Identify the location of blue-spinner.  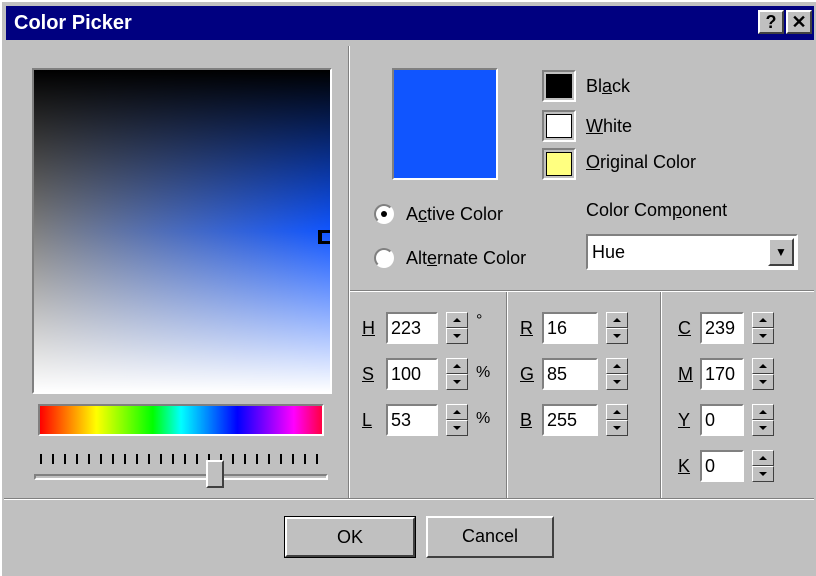
(617, 420).